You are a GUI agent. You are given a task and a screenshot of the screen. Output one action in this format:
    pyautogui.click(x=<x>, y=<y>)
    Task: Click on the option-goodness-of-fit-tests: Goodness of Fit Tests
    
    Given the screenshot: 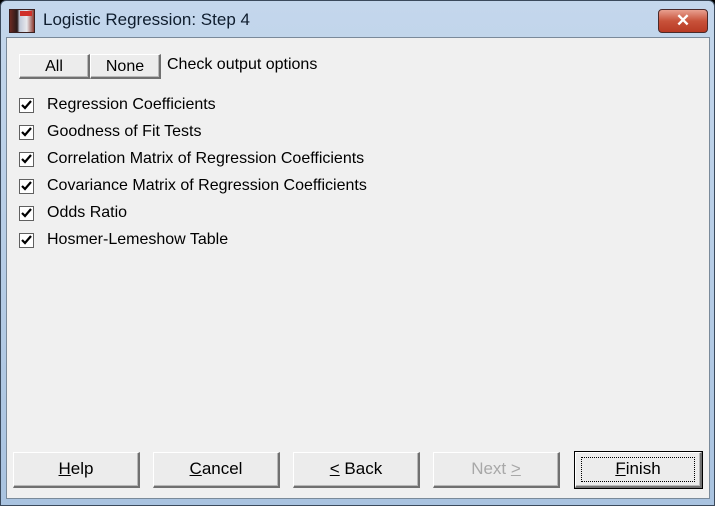 What is the action you would take?
    pyautogui.click(x=110, y=132)
    